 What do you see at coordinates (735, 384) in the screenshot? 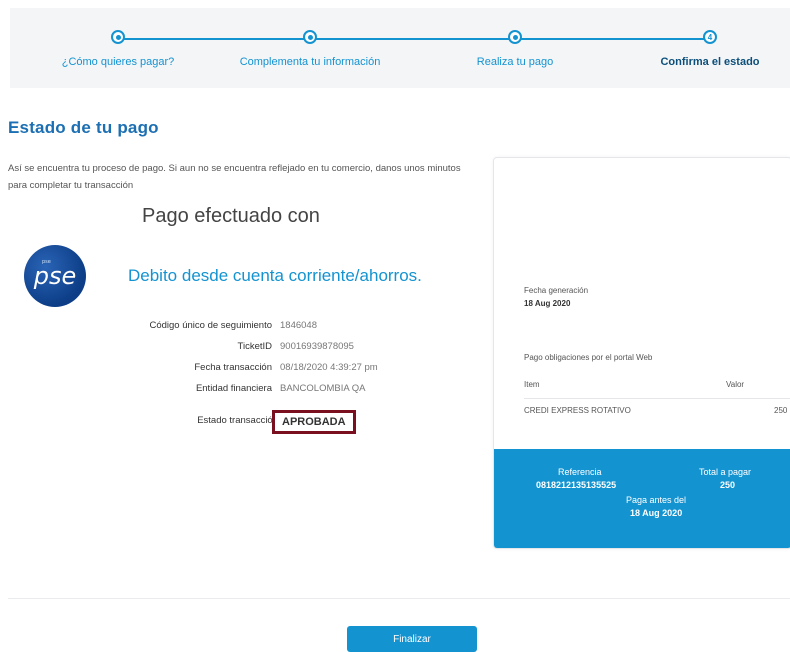
I see `column-value: Valor` at bounding box center [735, 384].